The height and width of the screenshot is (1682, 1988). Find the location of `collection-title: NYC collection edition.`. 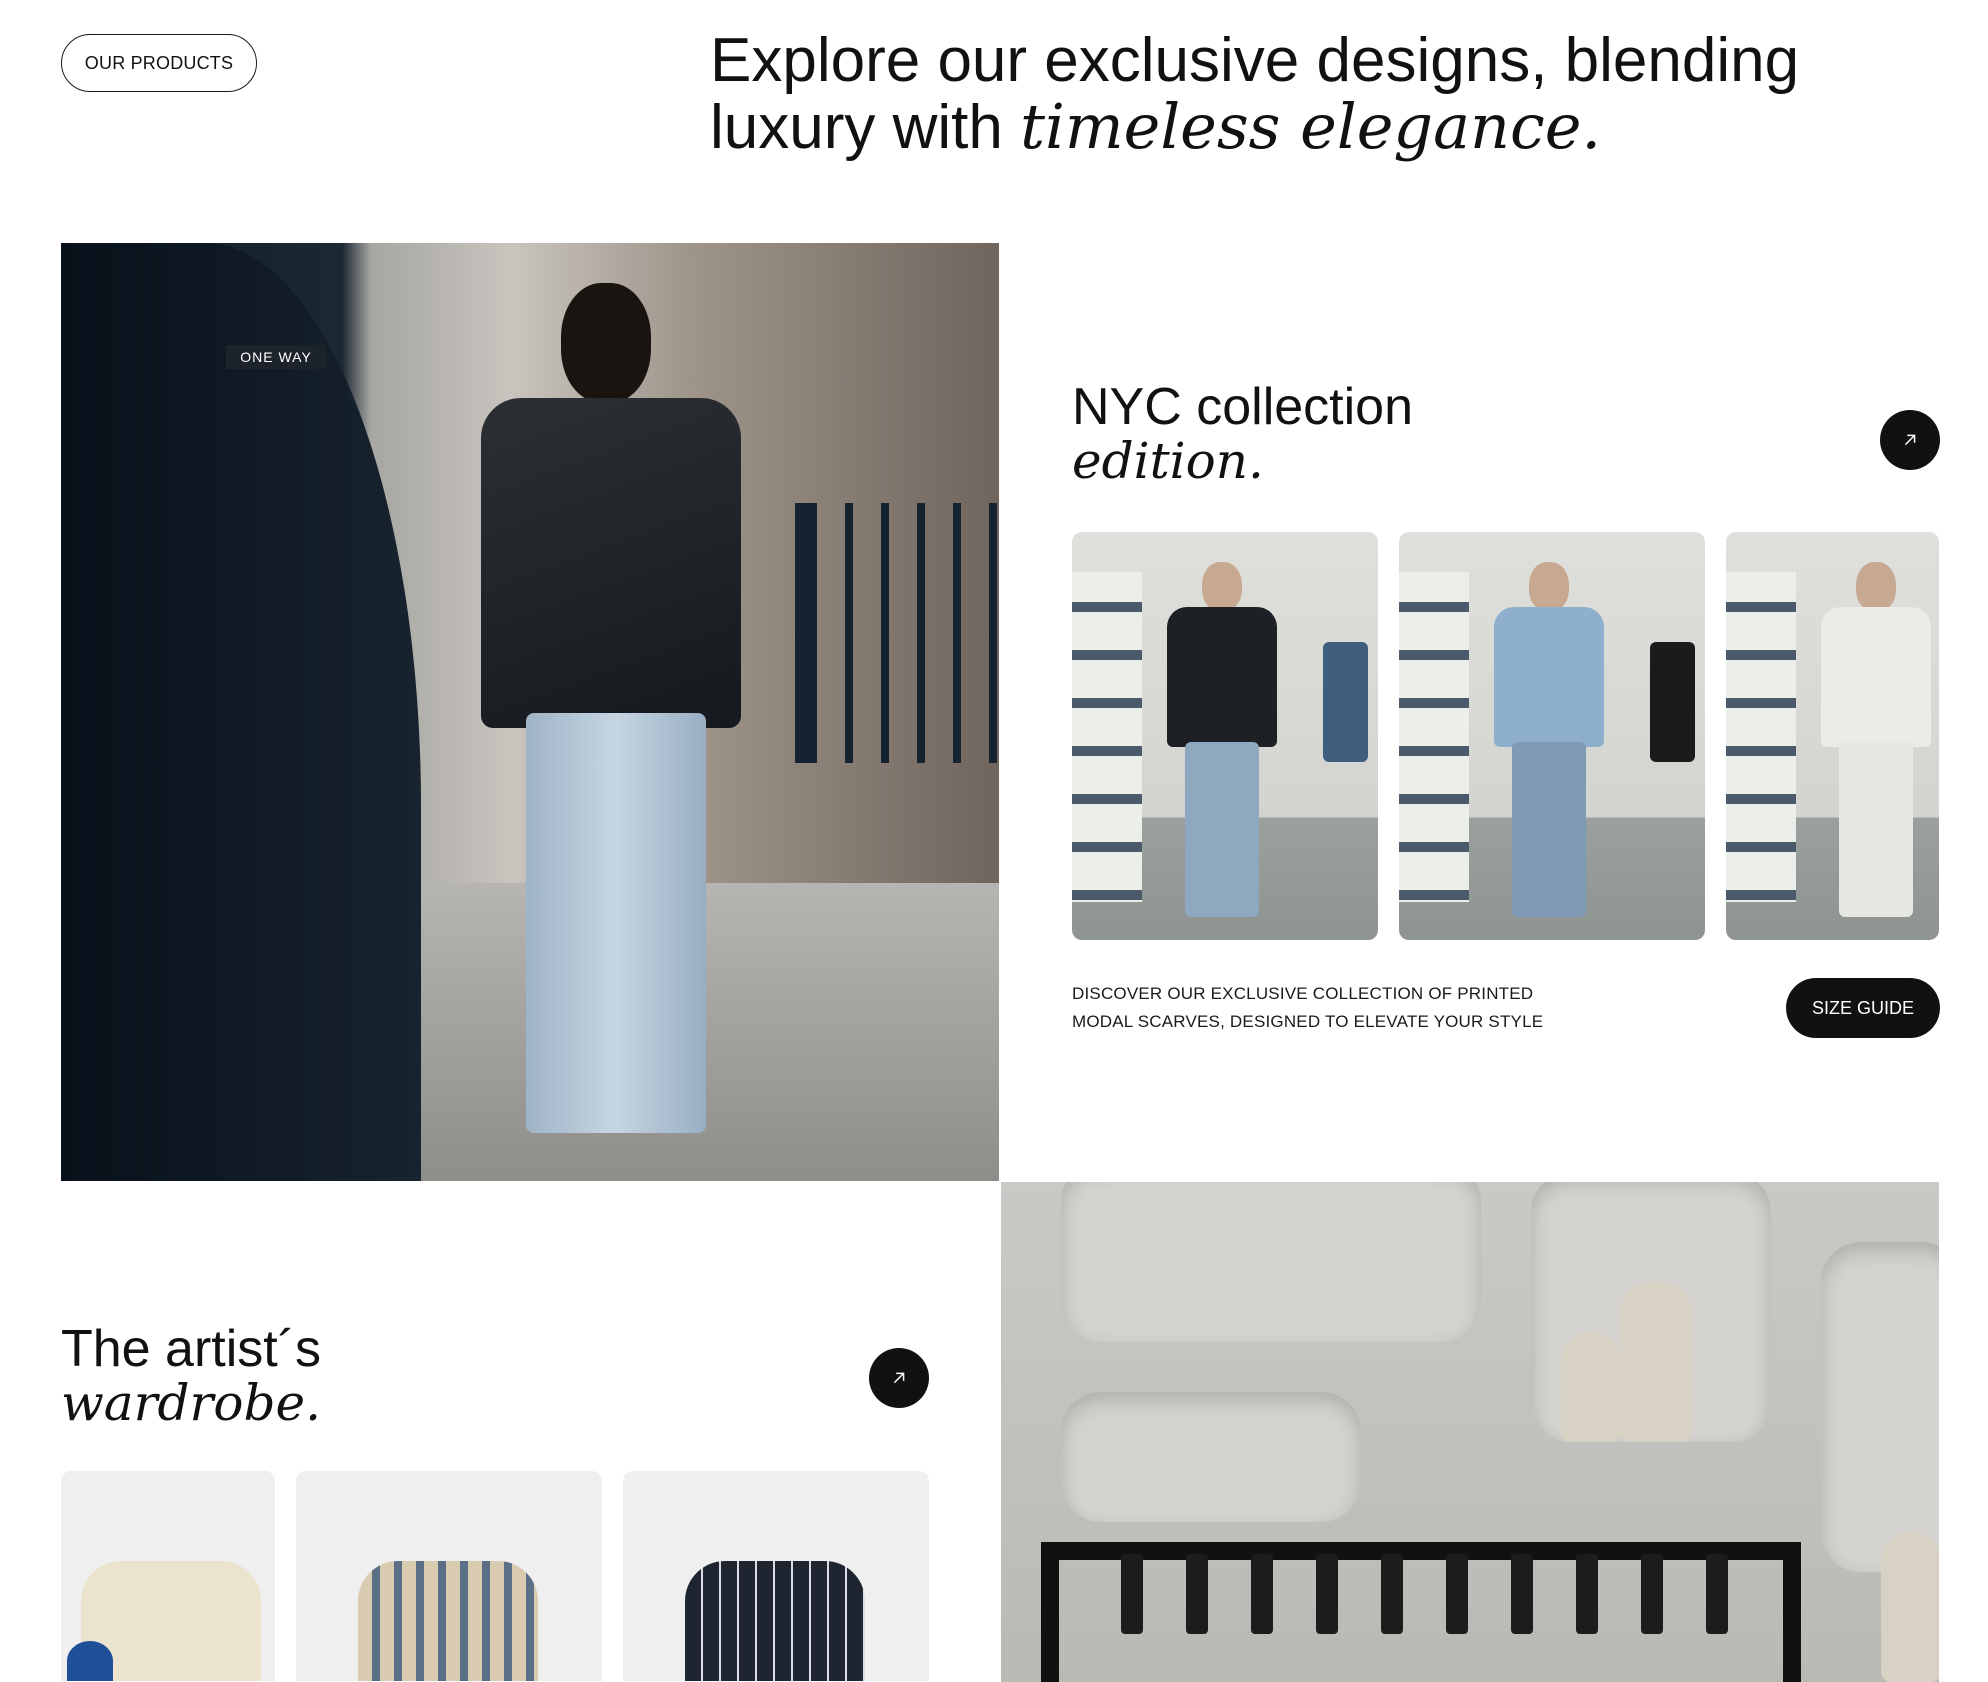

collection-title: NYC collection edition. is located at coordinates (1242, 434).